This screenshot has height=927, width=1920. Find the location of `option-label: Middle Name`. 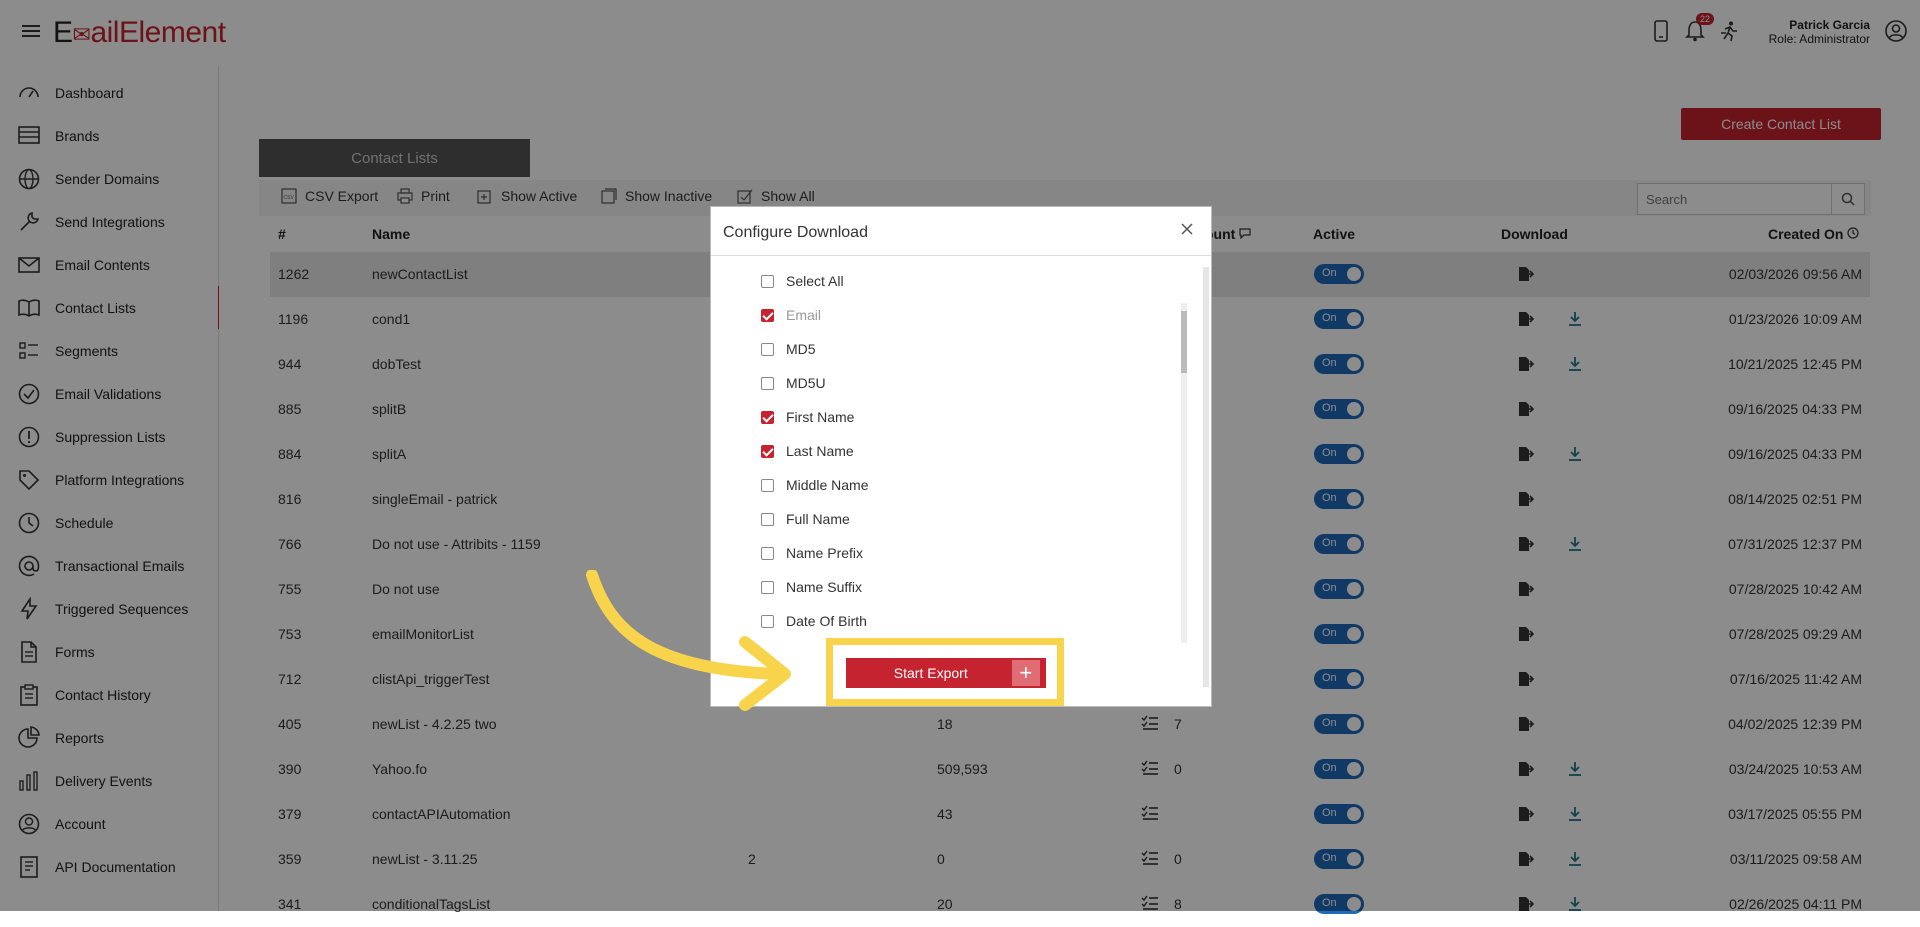

option-label: Middle Name is located at coordinates (827, 485).